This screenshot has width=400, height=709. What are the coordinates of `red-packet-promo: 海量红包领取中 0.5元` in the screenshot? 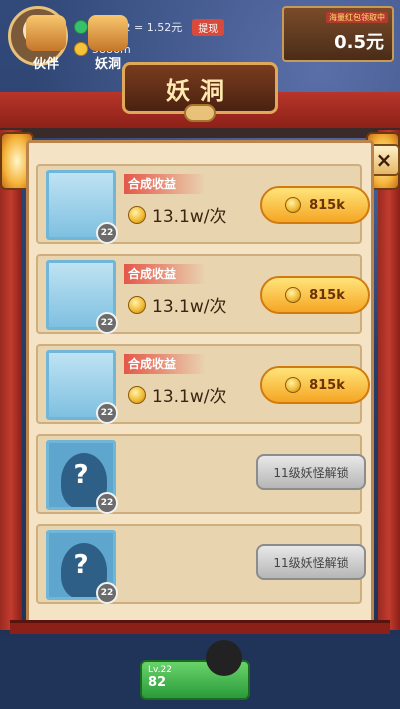 It's located at (338, 34).